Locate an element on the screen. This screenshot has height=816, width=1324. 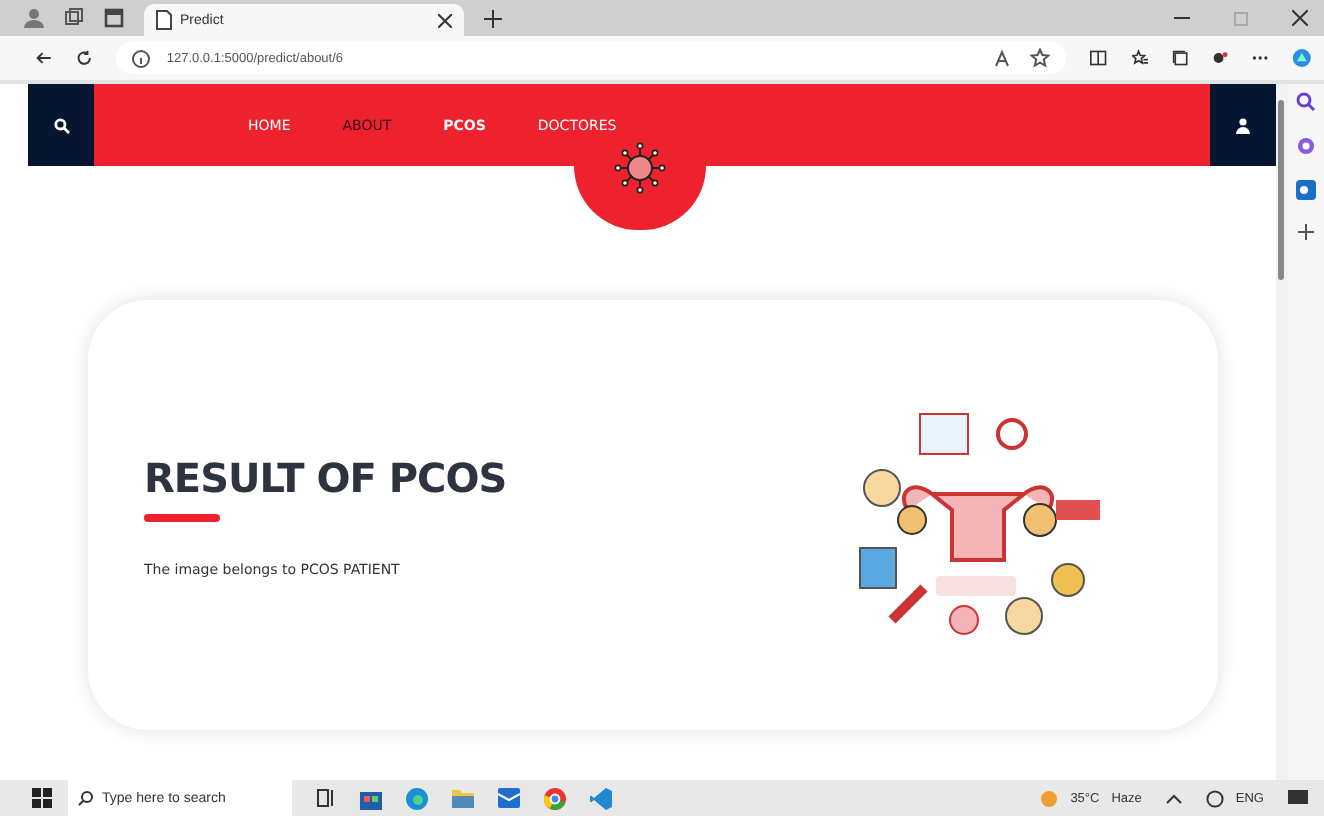
more-icon is located at coordinates (1260, 58).